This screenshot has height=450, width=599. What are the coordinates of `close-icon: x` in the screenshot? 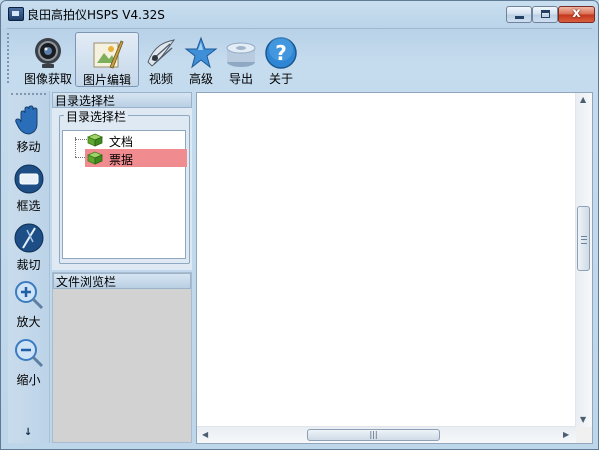 It's located at (576, 13).